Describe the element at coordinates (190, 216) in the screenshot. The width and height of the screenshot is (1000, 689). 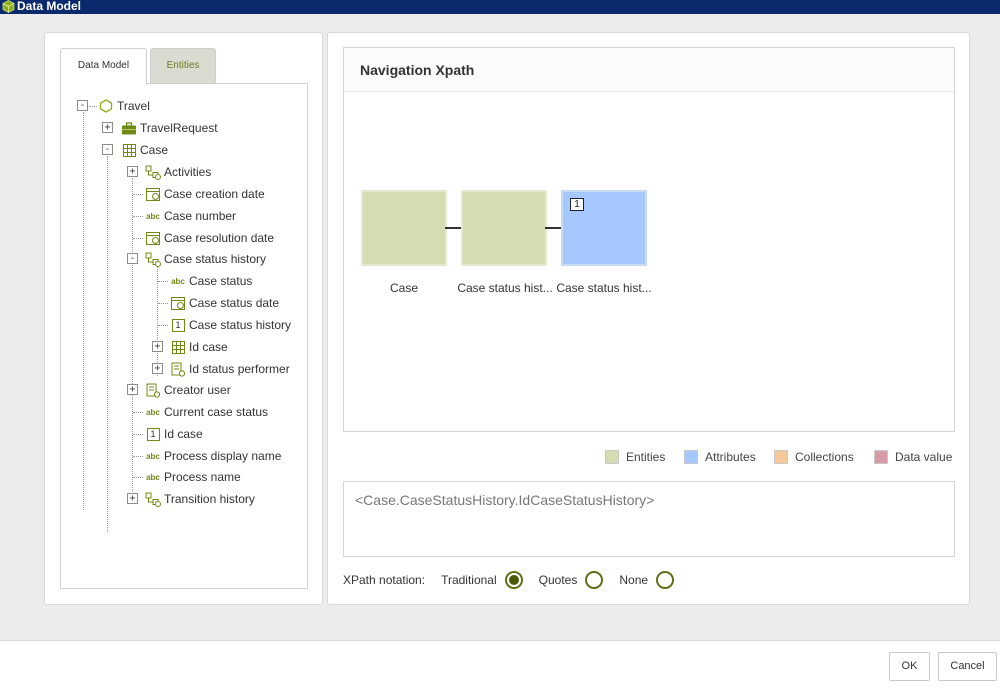
I see `tree-node-case-number: abc Case number` at that location.